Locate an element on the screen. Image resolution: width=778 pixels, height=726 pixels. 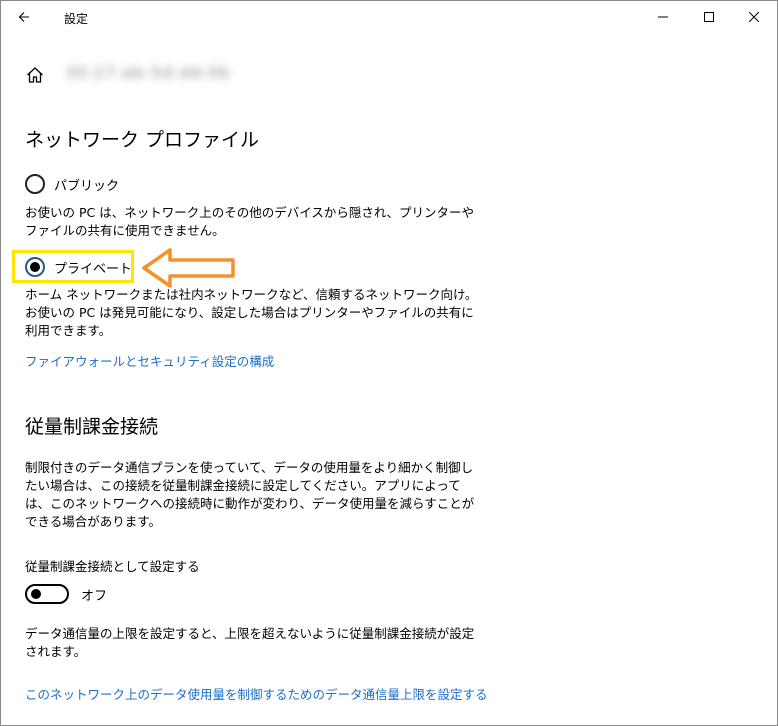
network-name: 30:27:ab:5d:dd:0b is located at coordinates (148, 72).